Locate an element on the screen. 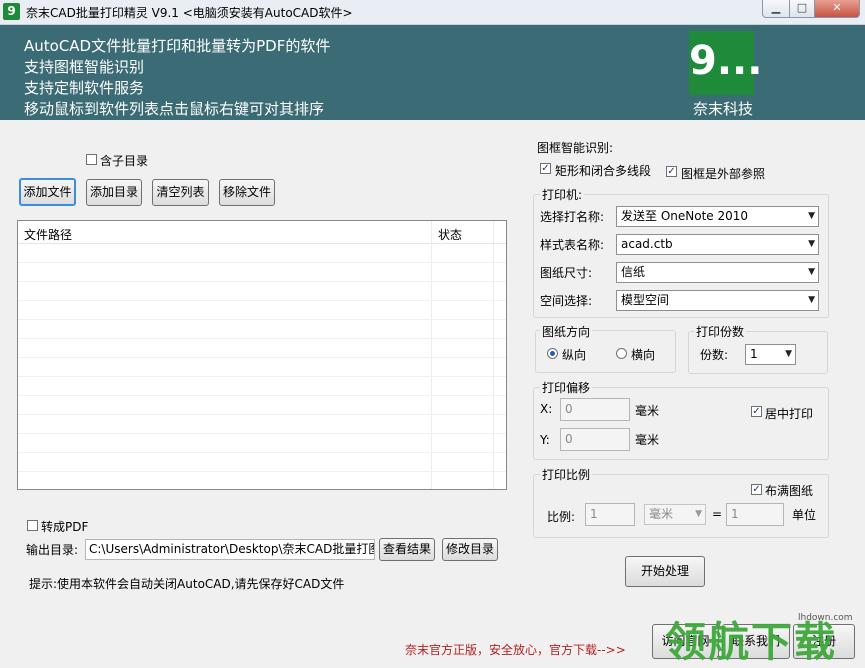  printer-name-value: 发送至 OneNote 2010 is located at coordinates (685, 216).